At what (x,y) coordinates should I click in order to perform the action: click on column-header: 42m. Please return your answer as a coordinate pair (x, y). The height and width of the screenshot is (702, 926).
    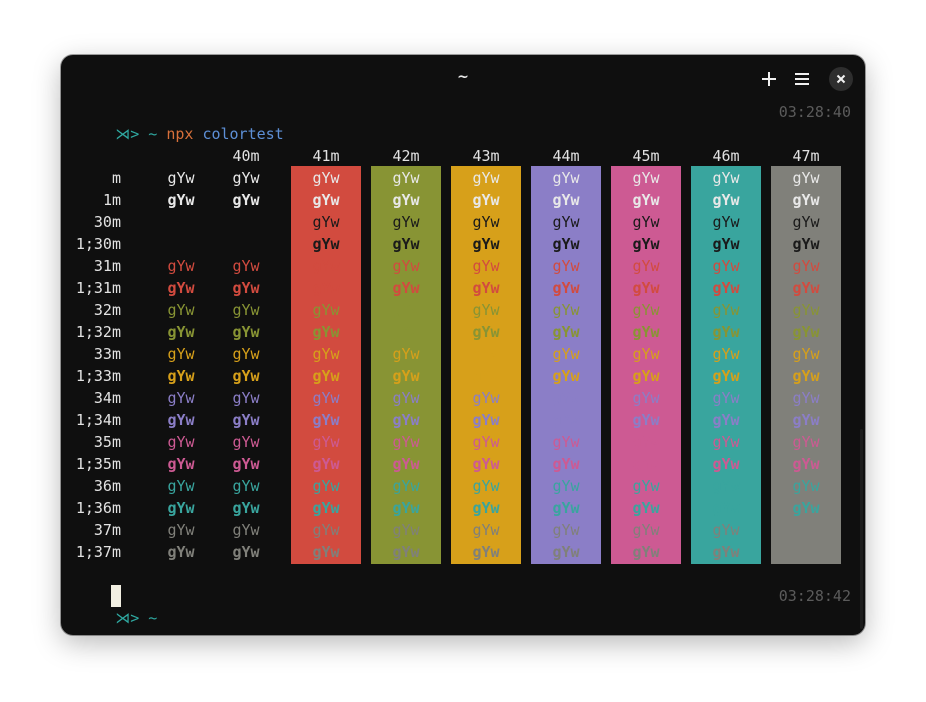
    Looking at the image, I should click on (406, 156).